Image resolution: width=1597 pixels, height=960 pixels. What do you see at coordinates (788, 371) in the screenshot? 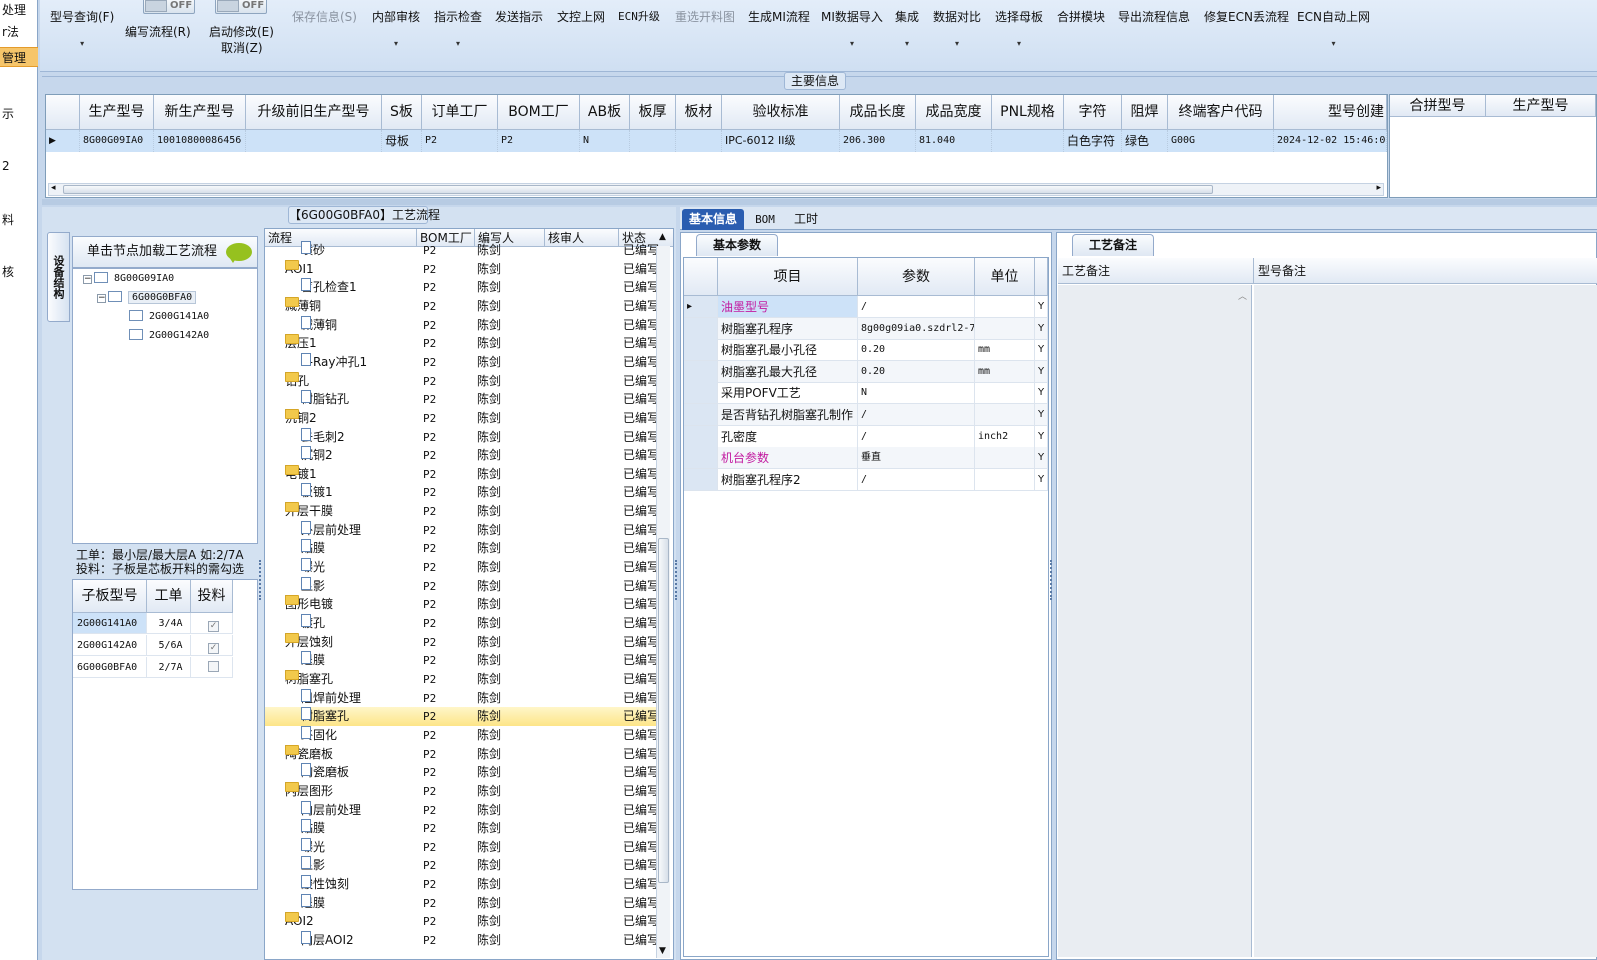
I see `param-cell: 树脂塞孔最大孔径` at bounding box center [788, 371].